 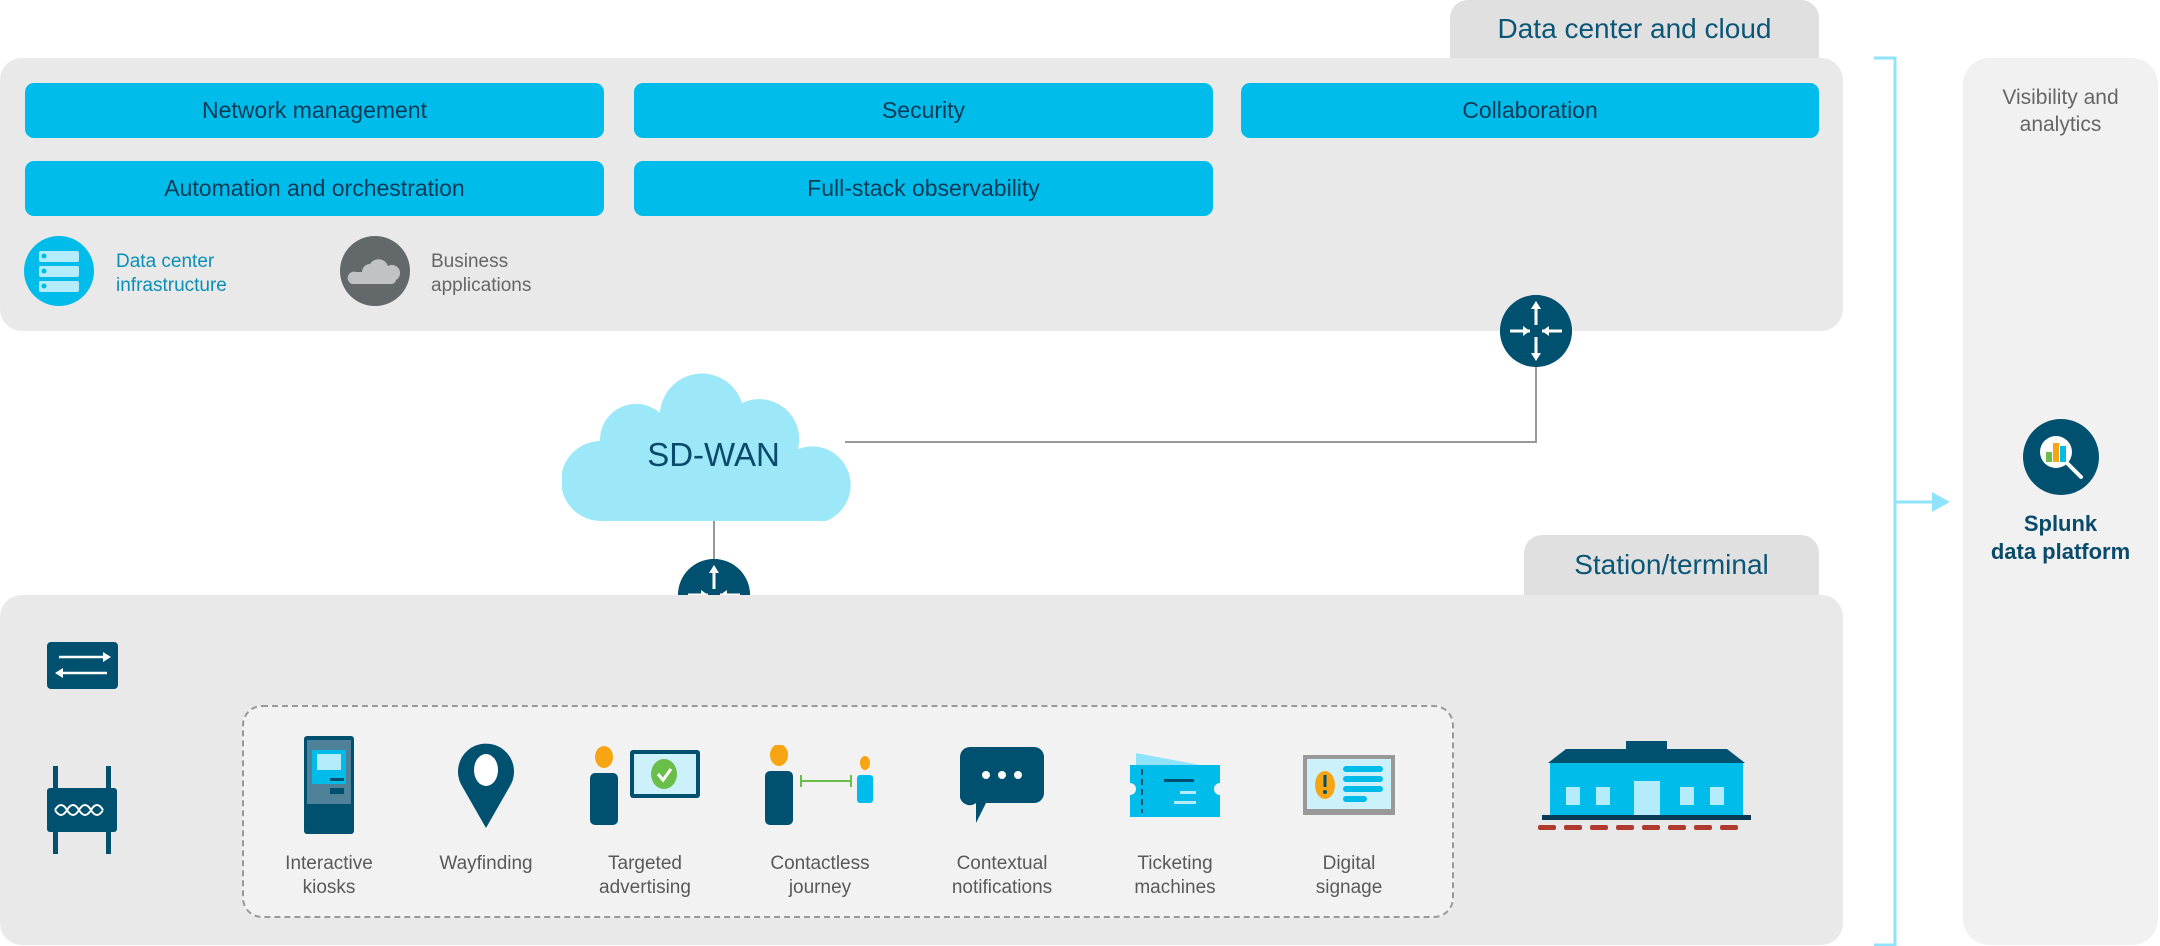 I want to click on bracket, so click(x=1885, y=501).